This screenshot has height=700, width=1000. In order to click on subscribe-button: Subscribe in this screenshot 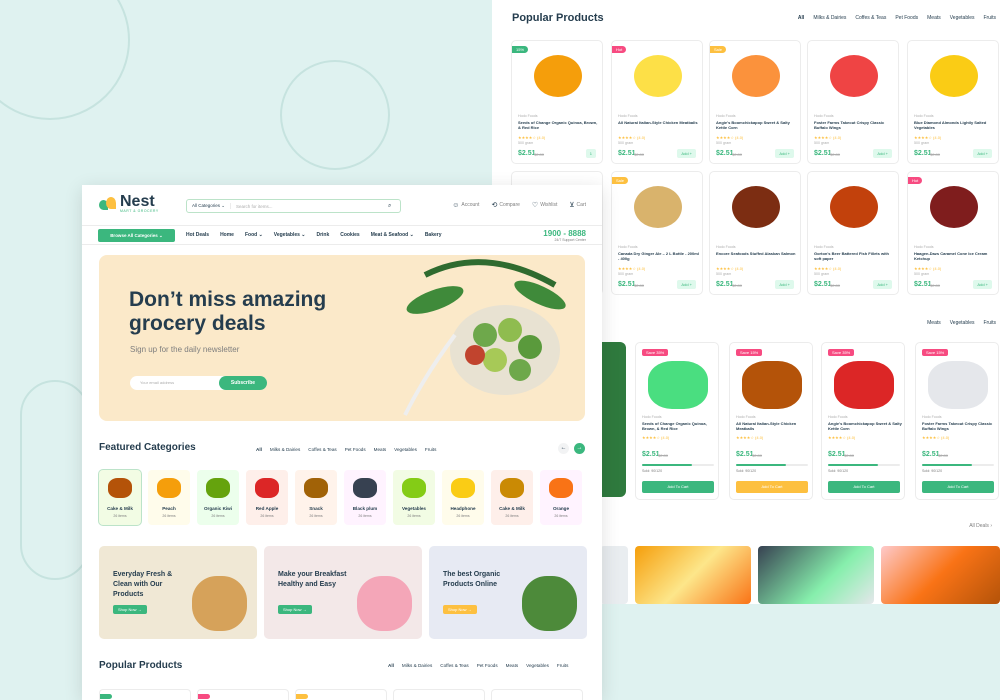, I will do `click(243, 383)`.